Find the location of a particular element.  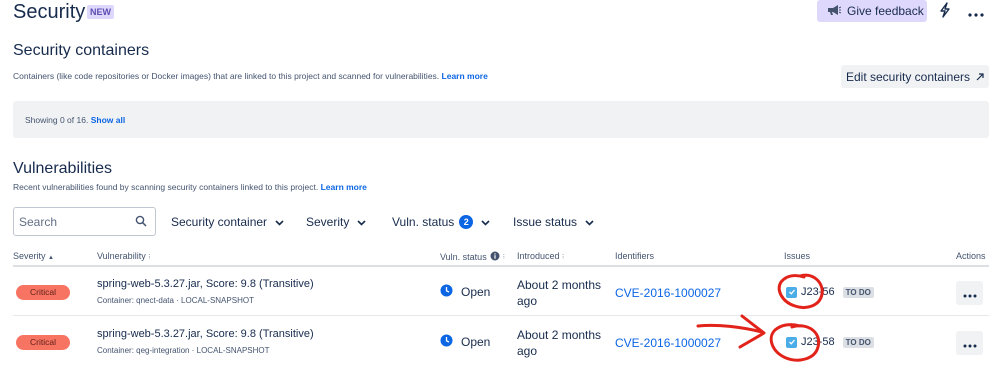

issue-status-filter: Issue status is located at coordinates (553, 222).